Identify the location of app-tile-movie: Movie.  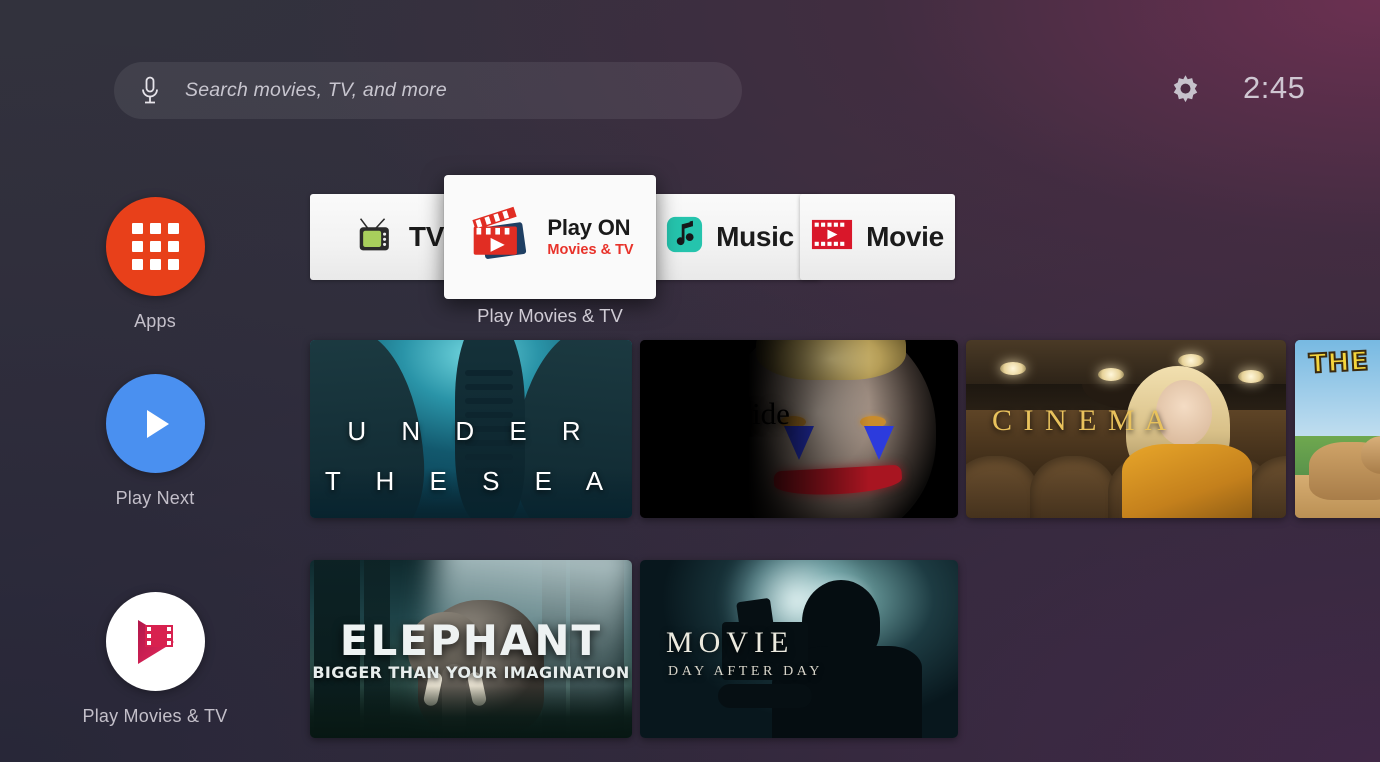
(877, 237).